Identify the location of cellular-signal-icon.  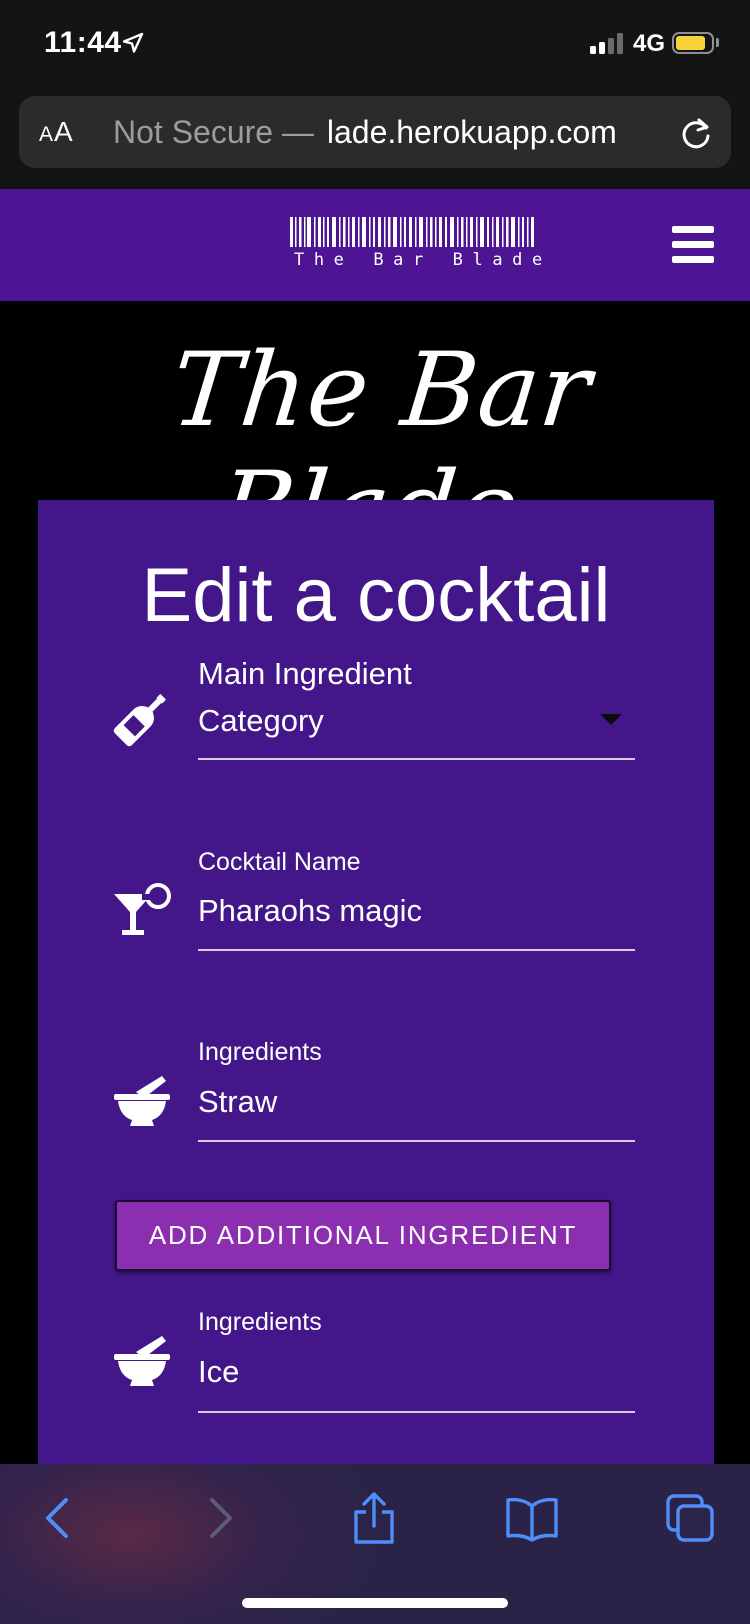
(608, 43).